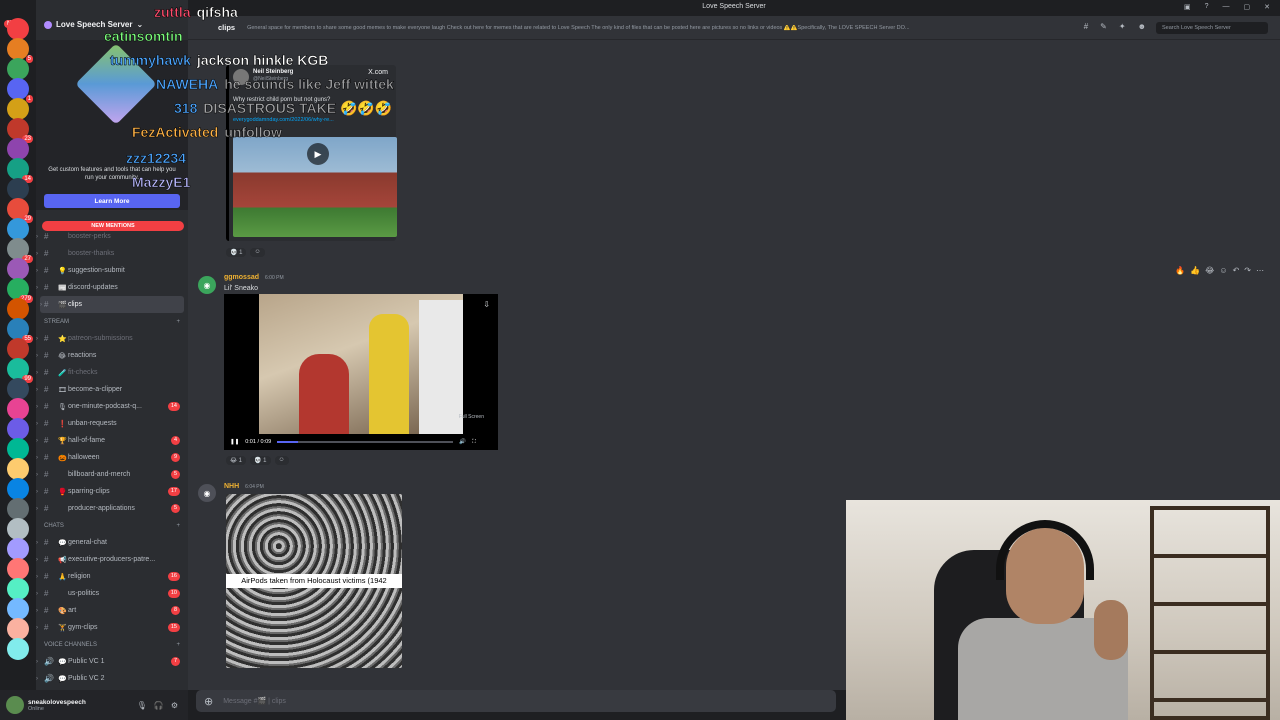  What do you see at coordinates (20, 210) in the screenshot?
I see `server-icon: 29` at bounding box center [20, 210].